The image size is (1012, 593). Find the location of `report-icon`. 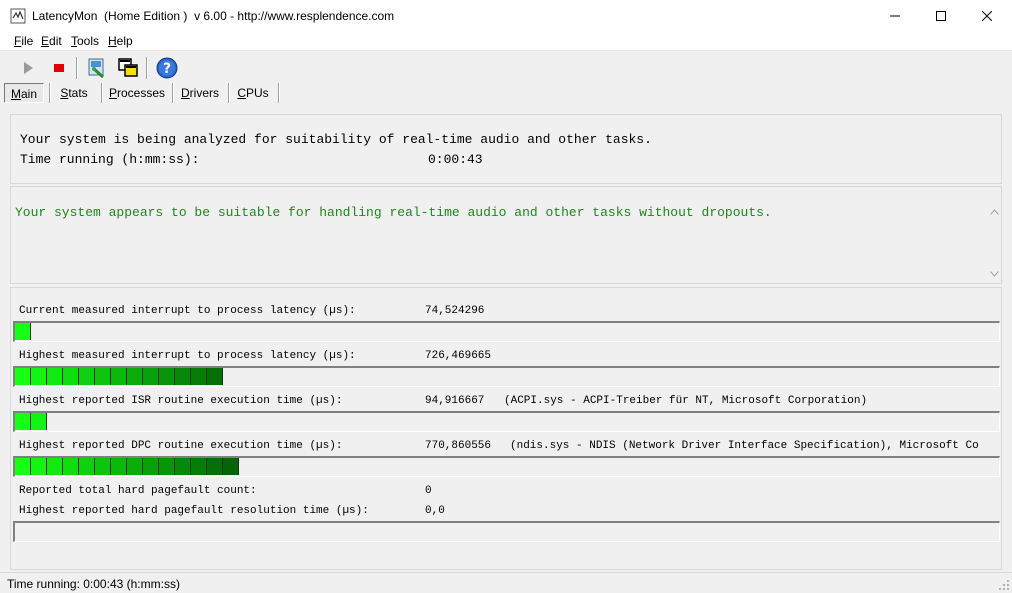

report-icon is located at coordinates (97, 68).